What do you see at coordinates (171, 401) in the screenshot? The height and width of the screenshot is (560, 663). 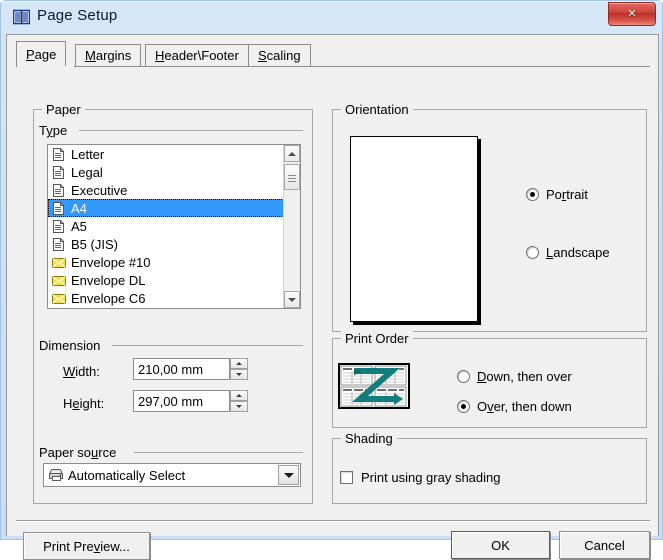 I see `height-value: 297,00 mm` at bounding box center [171, 401].